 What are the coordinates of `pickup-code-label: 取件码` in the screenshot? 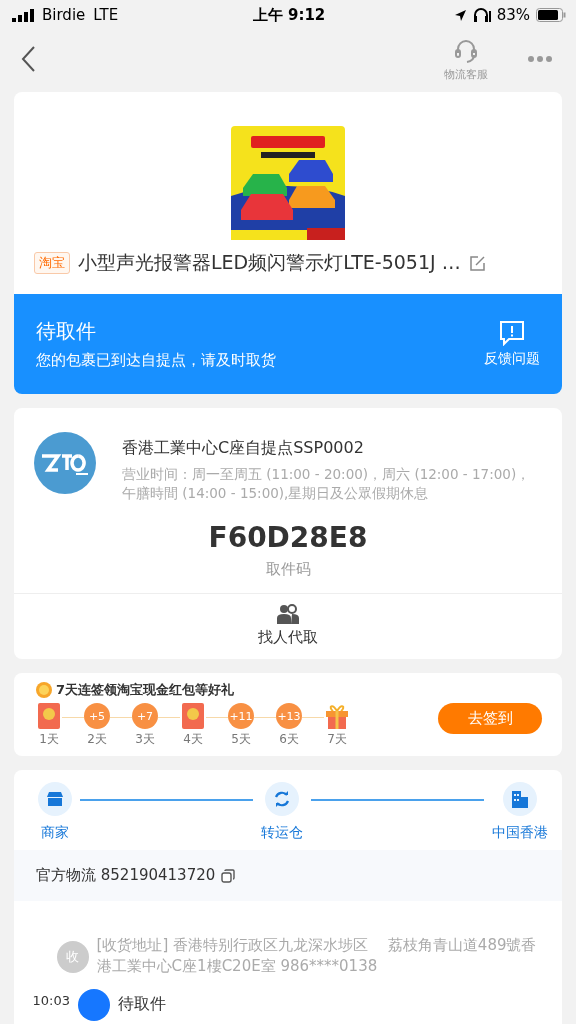 It's located at (288, 569).